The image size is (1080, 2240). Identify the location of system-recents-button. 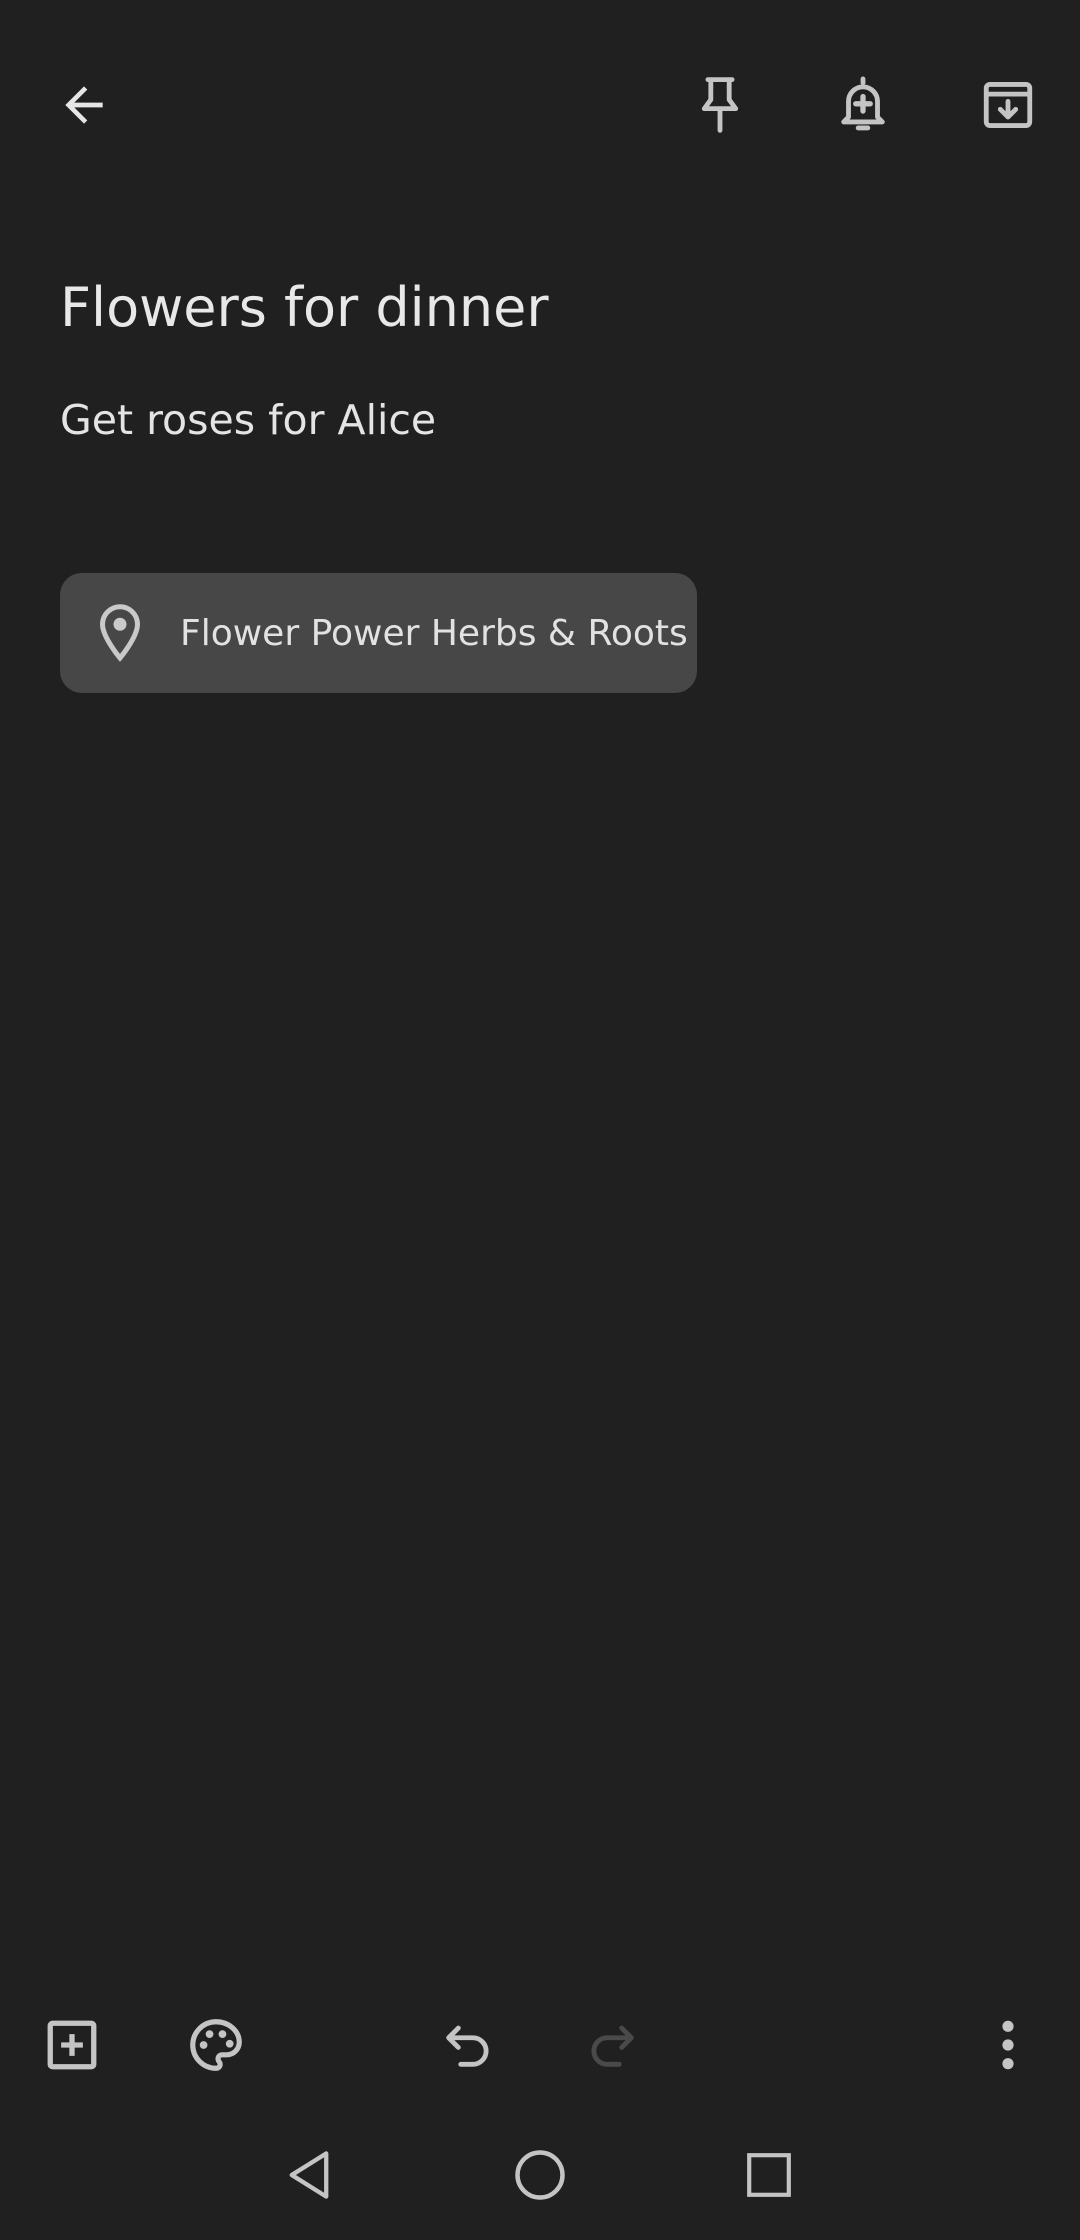
(769, 2175).